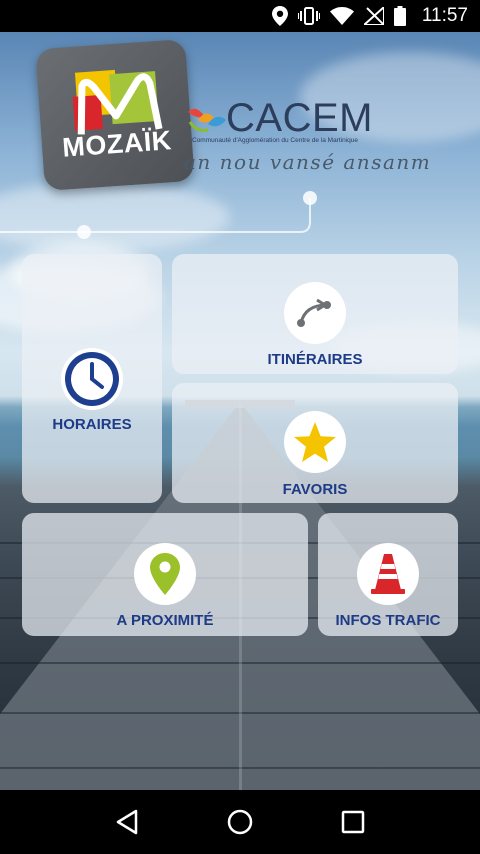 This screenshot has width=480, height=854. Describe the element at coordinates (353, 822) in the screenshot. I see `recents-icon` at that location.